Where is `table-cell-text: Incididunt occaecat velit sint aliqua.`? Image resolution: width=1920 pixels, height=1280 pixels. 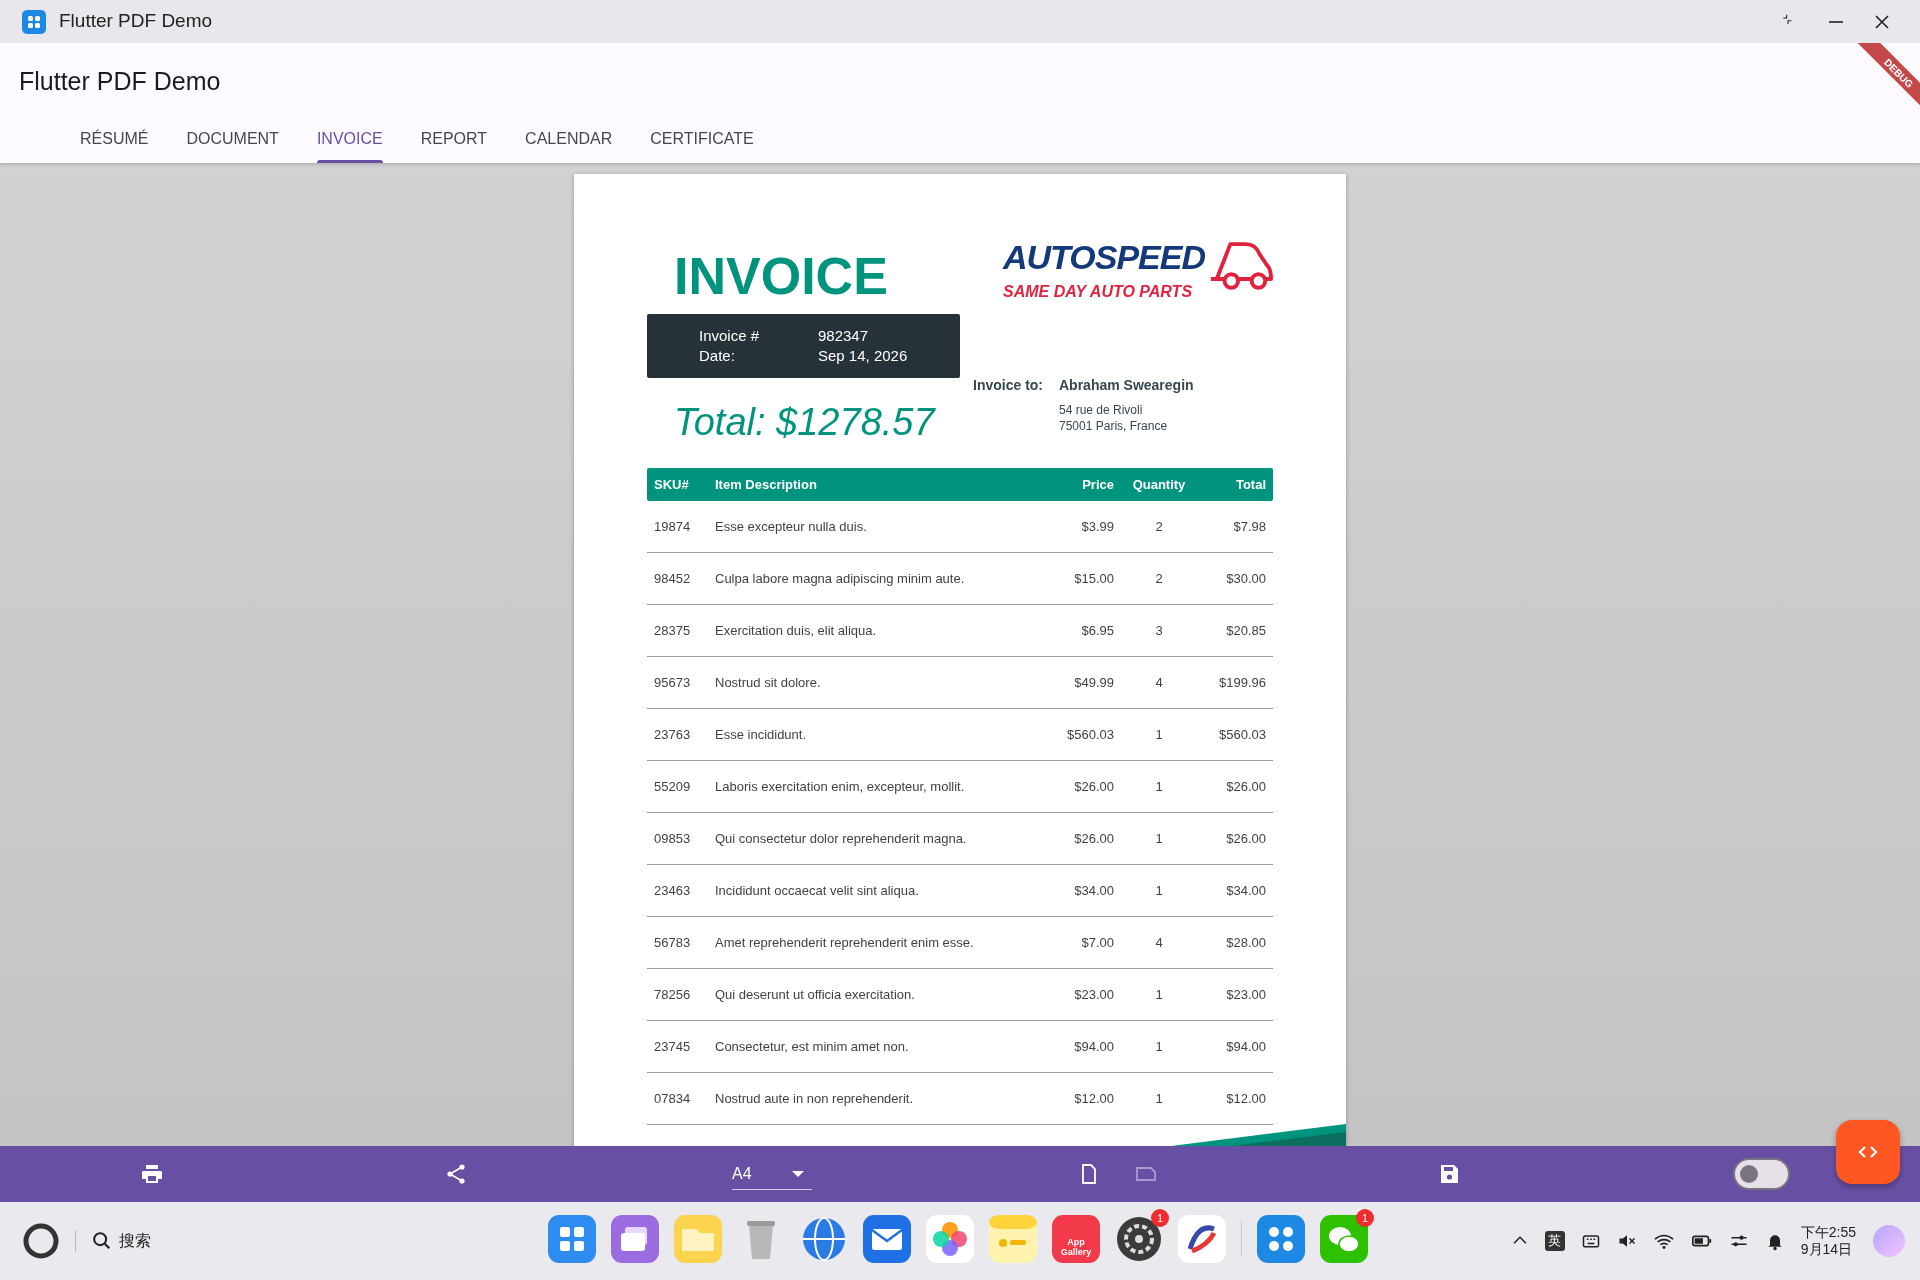 table-cell-text: Incididunt occaecat velit sint aliqua. is located at coordinates (817, 890).